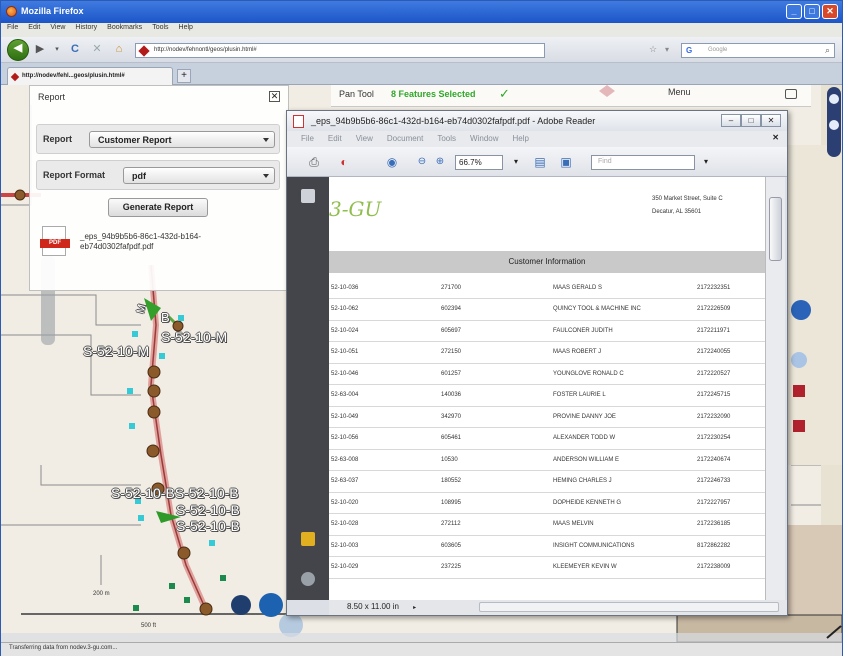 The width and height of the screenshot is (843, 656). What do you see at coordinates (687, 199) in the screenshot?
I see `address-line-1: 350 Market Street, Suite C` at bounding box center [687, 199].